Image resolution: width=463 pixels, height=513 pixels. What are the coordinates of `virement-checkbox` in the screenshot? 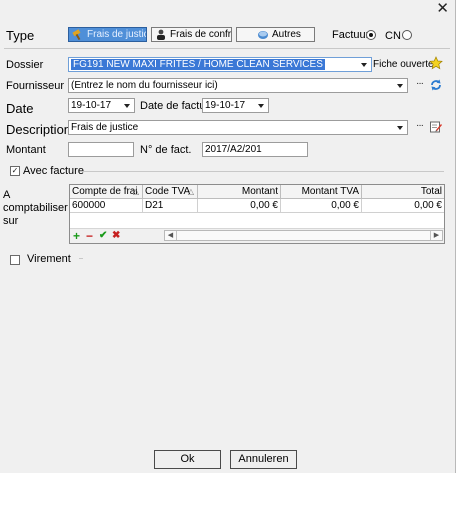 It's located at (15, 260).